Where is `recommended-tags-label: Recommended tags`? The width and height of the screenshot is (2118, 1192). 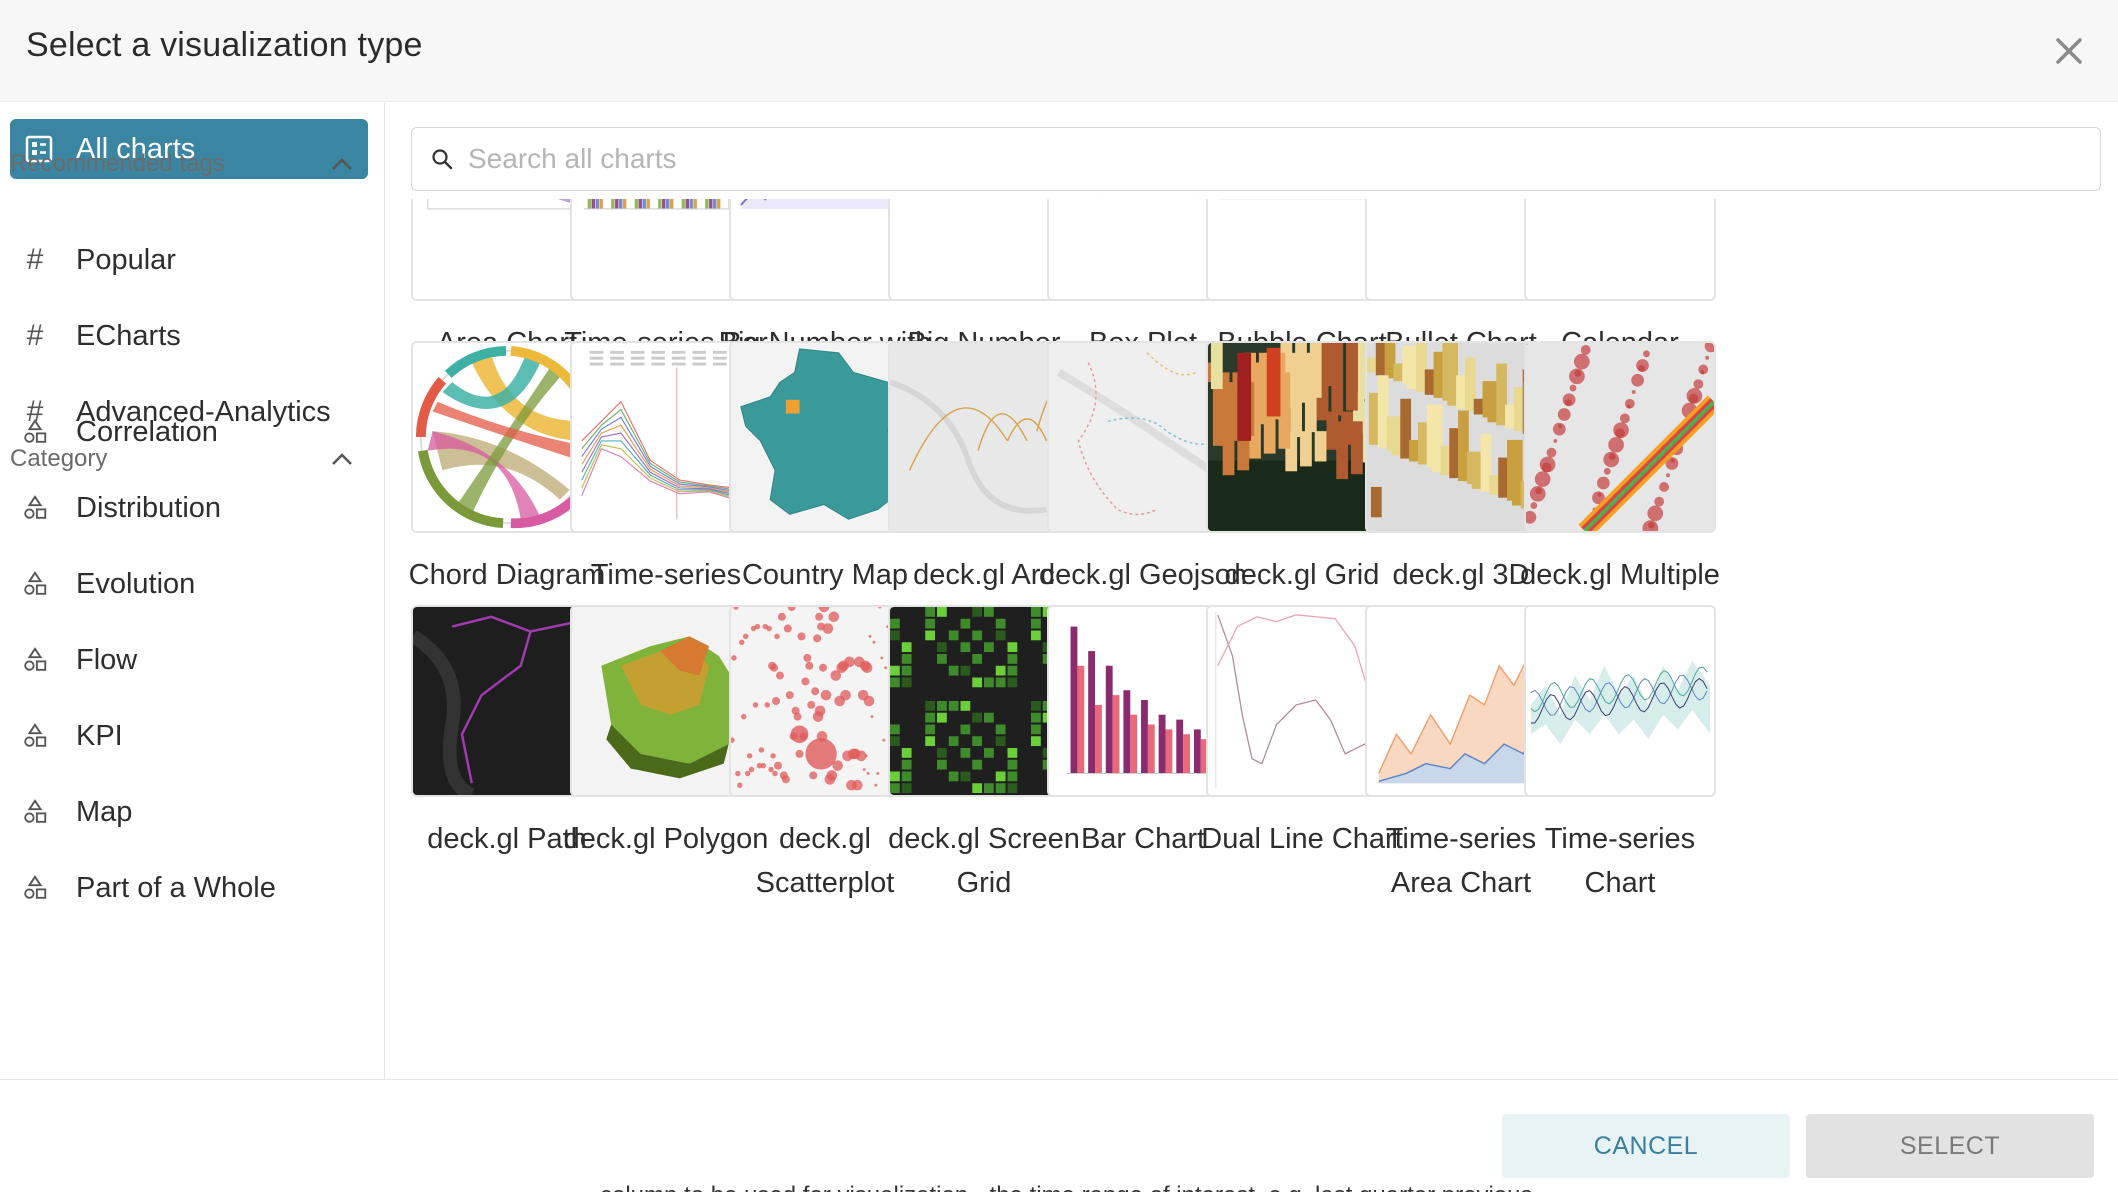
recommended-tags-label: Recommended tags is located at coordinates (117, 163).